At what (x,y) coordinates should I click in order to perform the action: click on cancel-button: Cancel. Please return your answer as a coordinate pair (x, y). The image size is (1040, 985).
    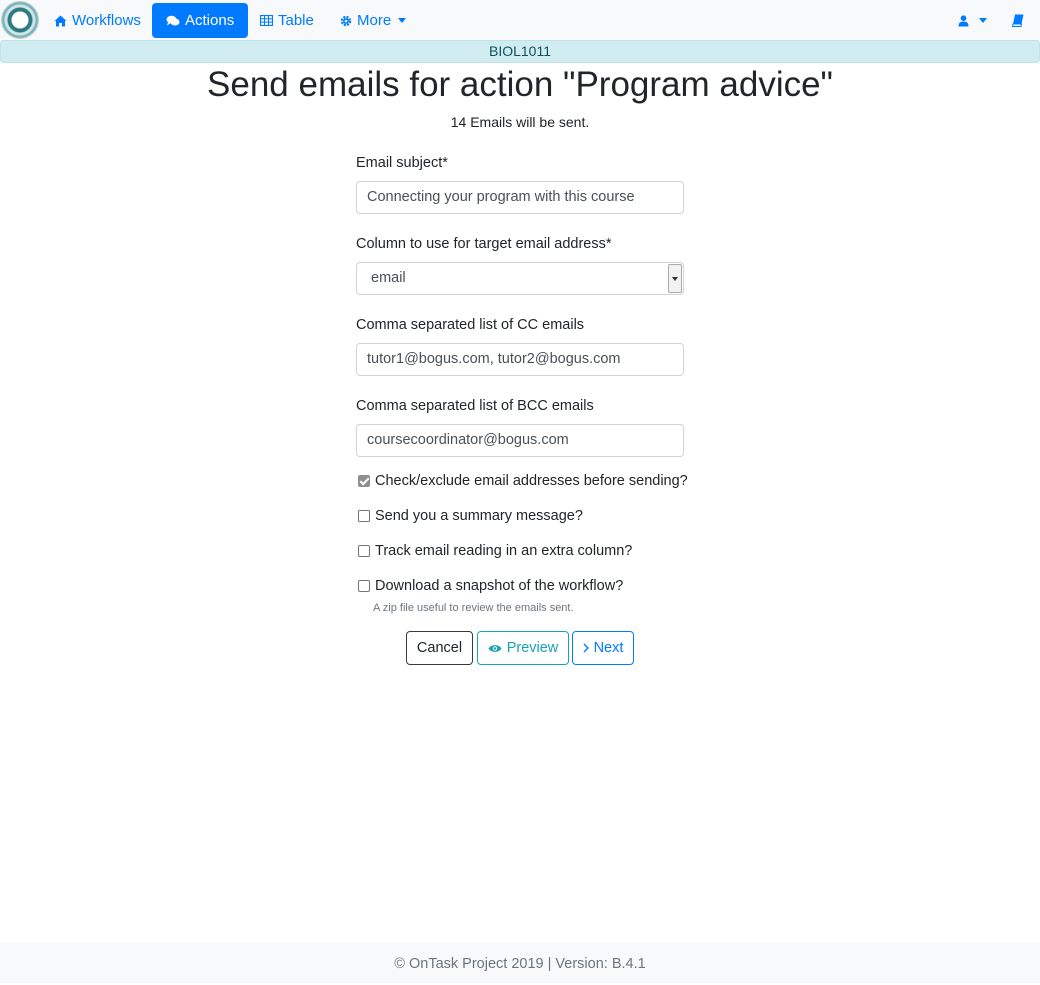
    Looking at the image, I should click on (439, 648).